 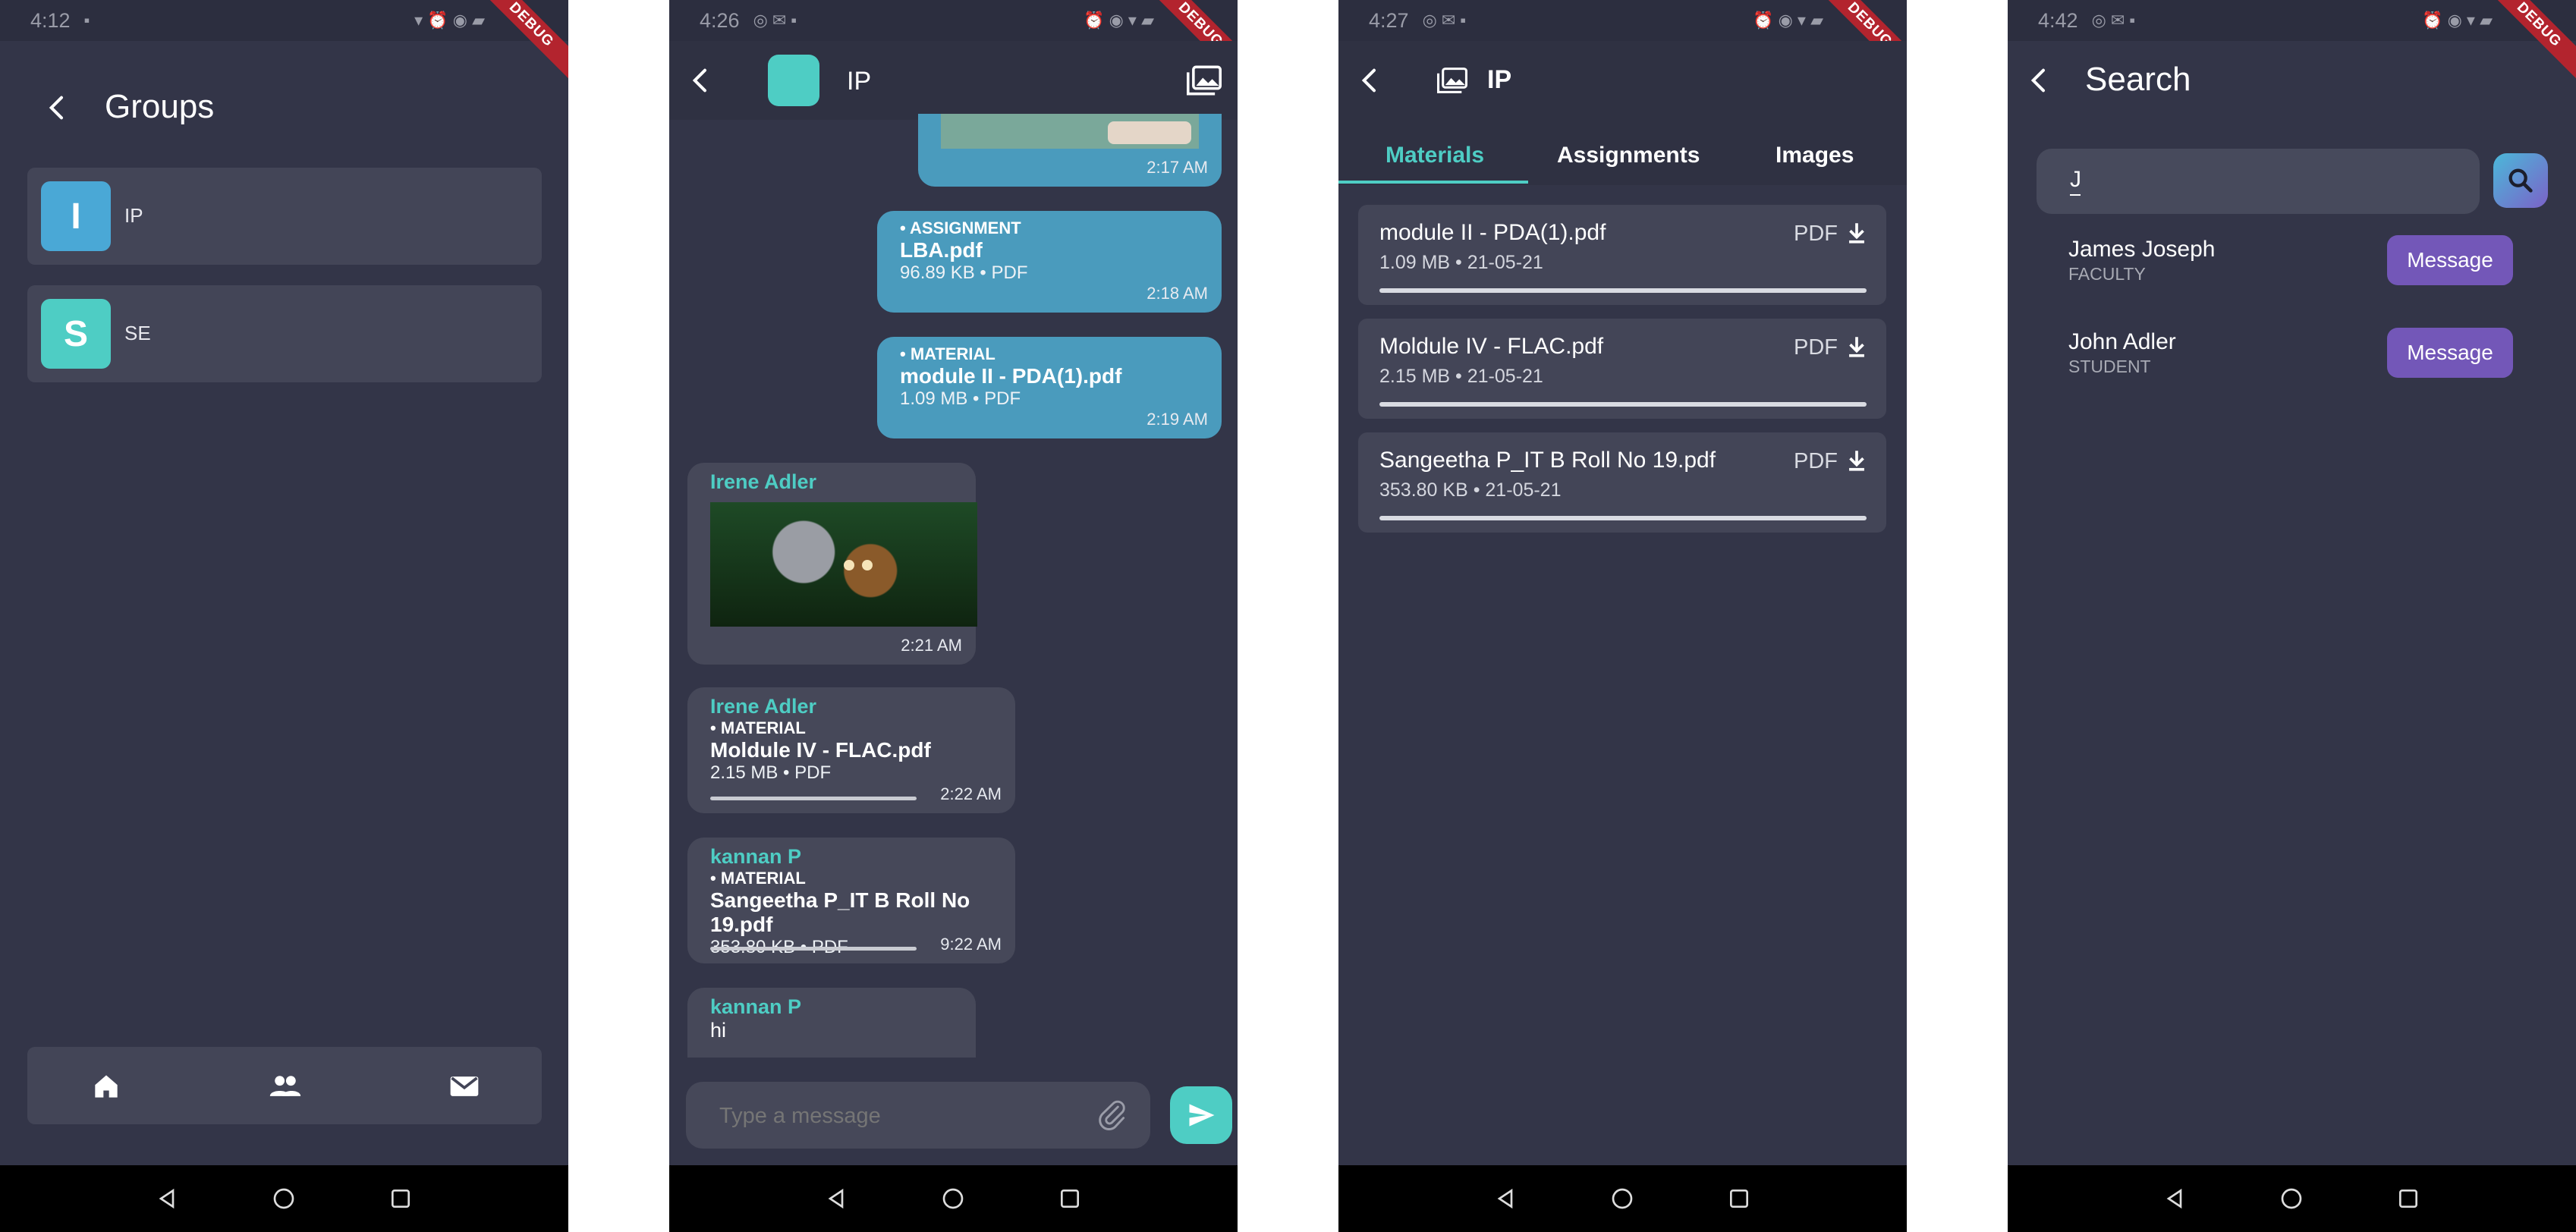 I want to click on group-avatar: I, so click(x=76, y=216).